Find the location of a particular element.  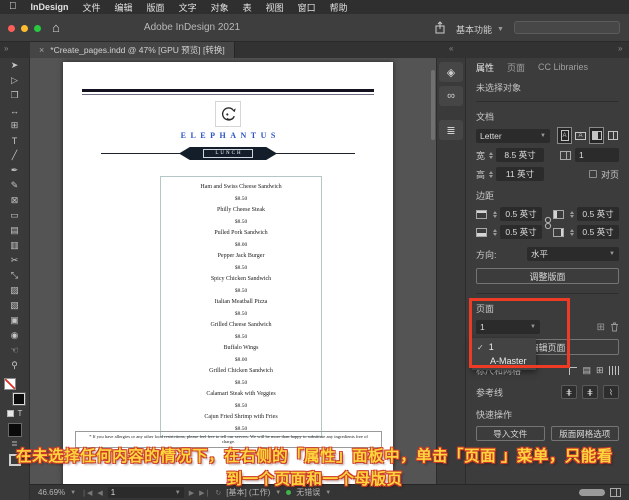

gradient-feather-tool: ▧ is located at coordinates (15, 305).